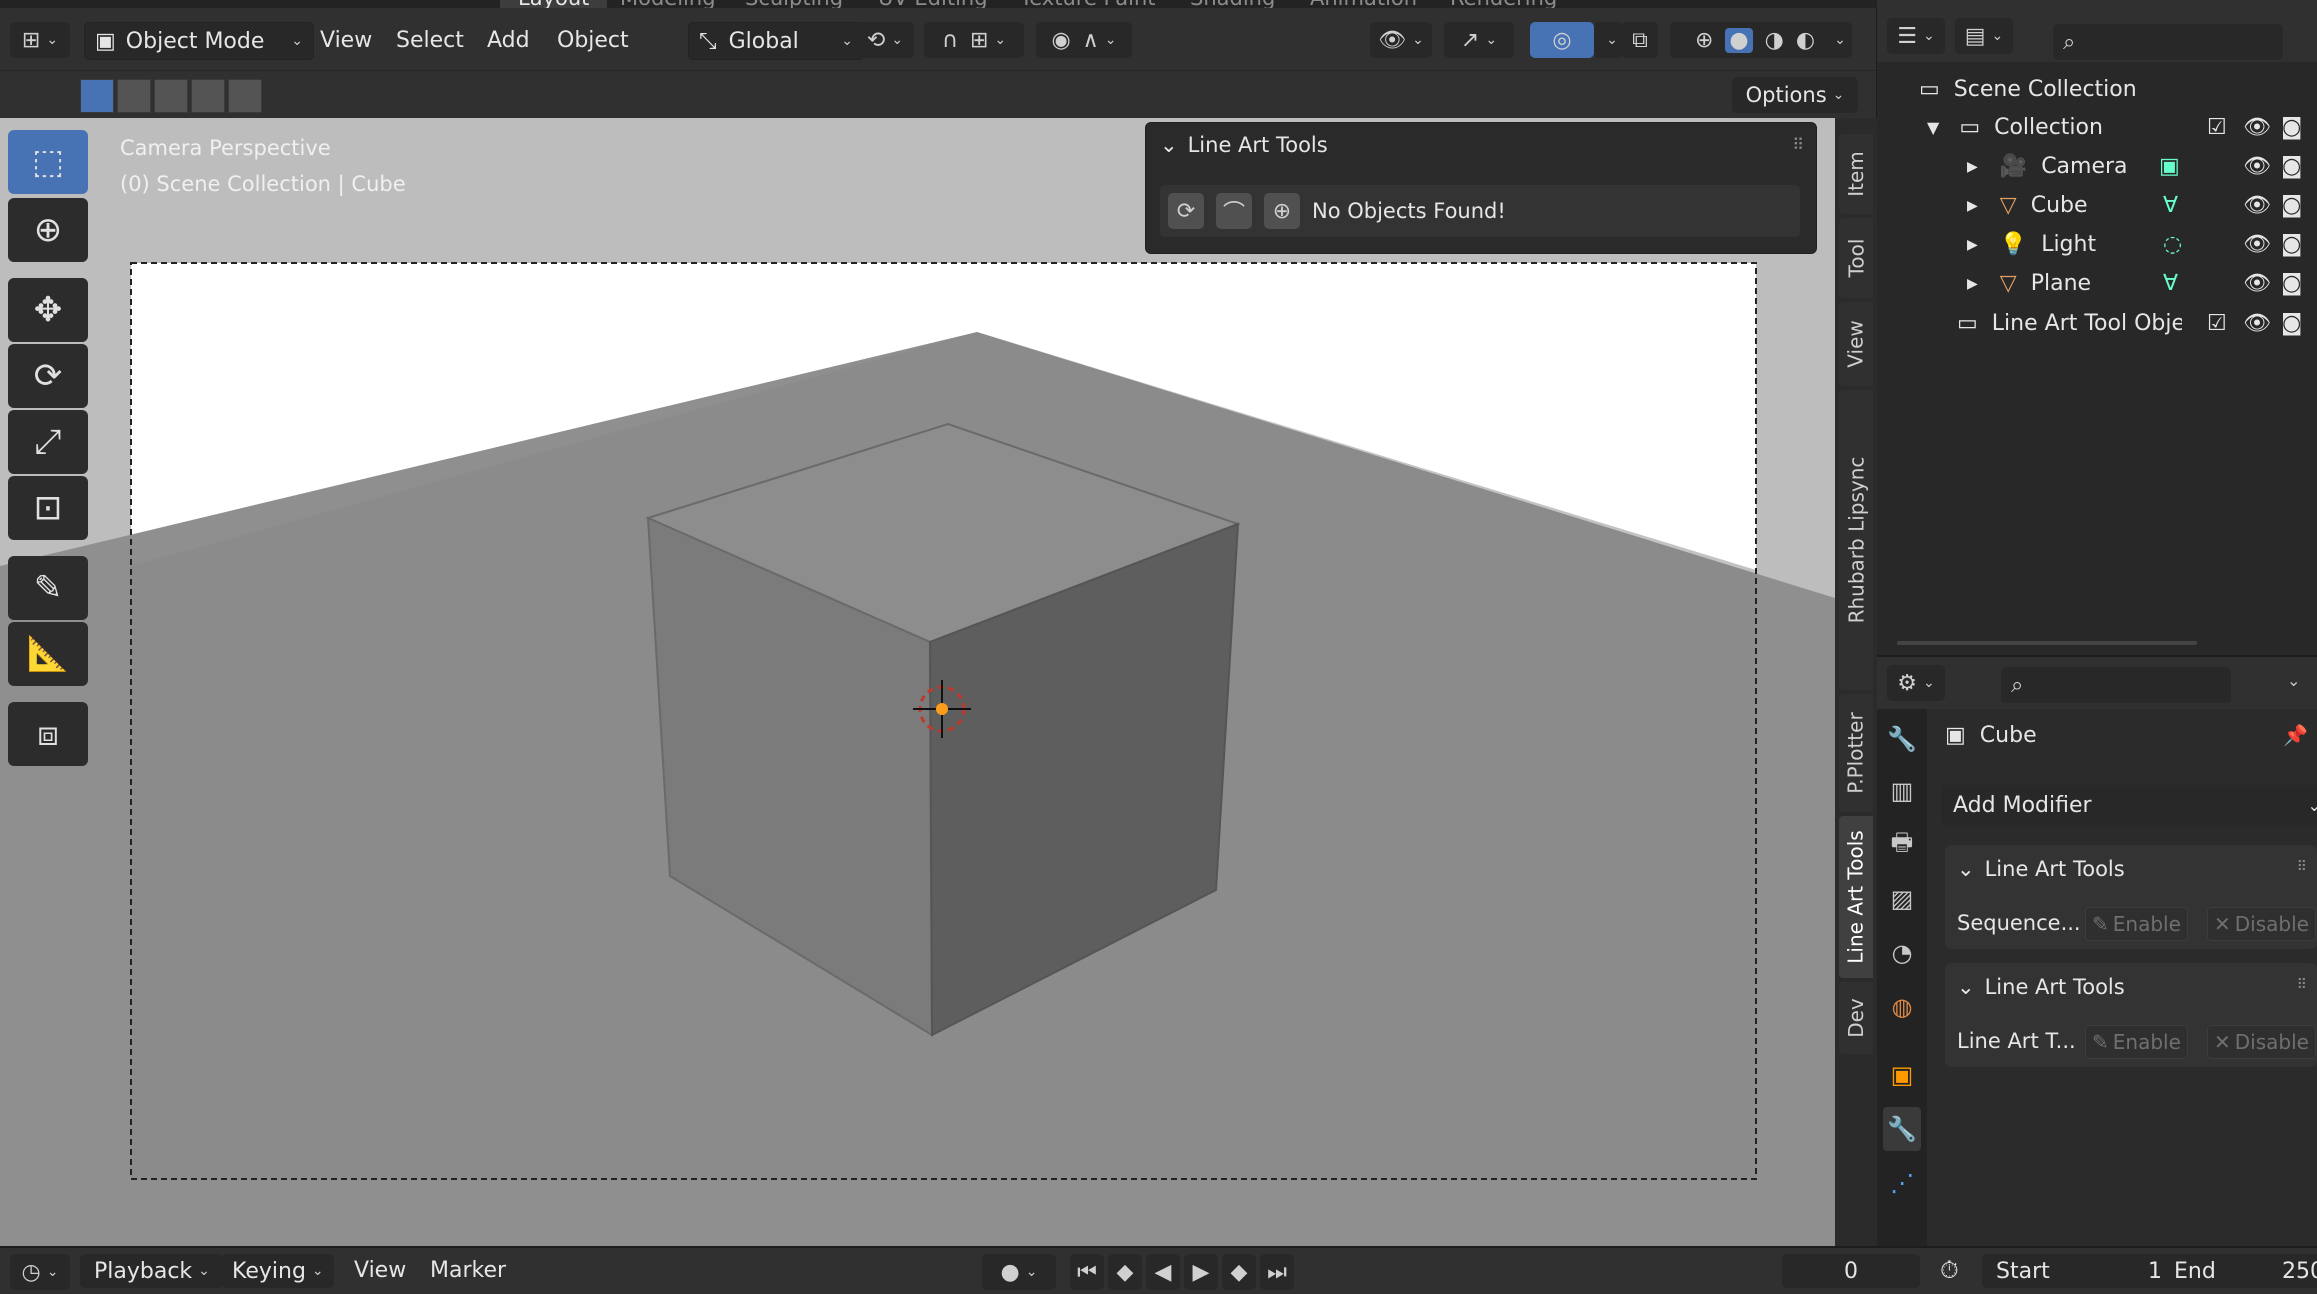  What do you see at coordinates (1902, 953) in the screenshot?
I see `scene-tab: ◔` at bounding box center [1902, 953].